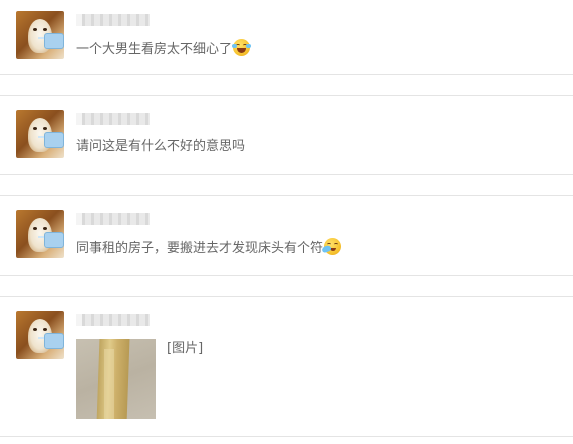  What do you see at coordinates (185, 348) in the screenshot?
I see `image-placeholder-label: [图片]` at bounding box center [185, 348].